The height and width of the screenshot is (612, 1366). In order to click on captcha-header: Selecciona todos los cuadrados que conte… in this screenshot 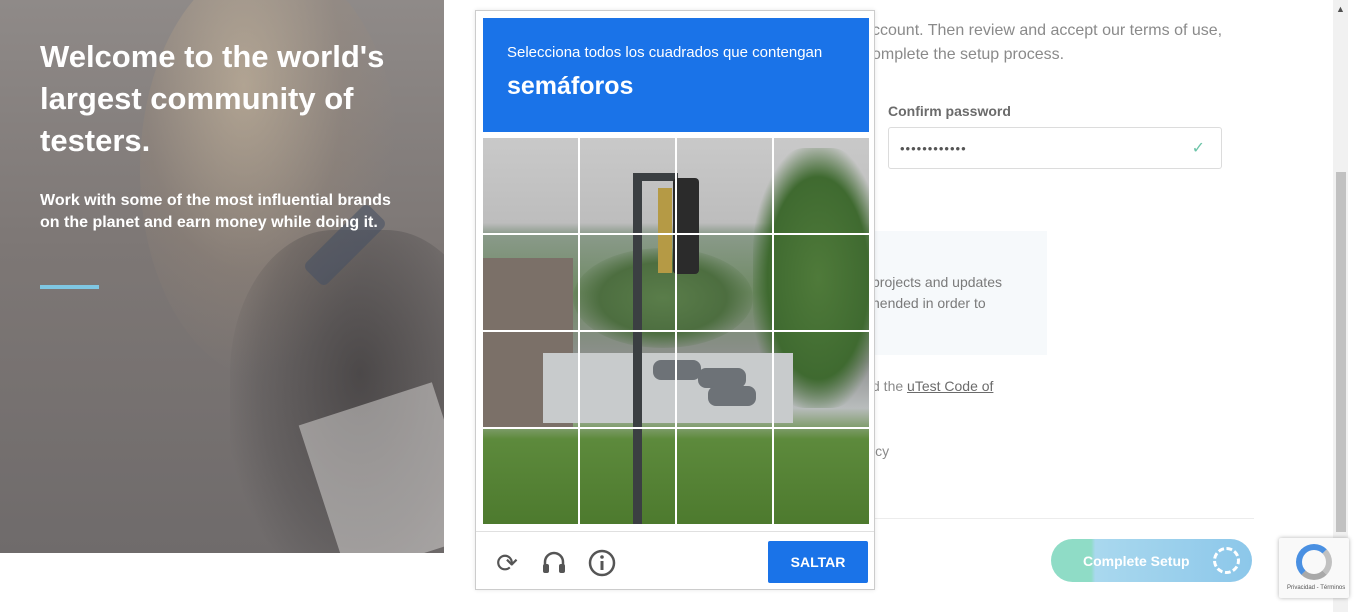, I will do `click(676, 75)`.